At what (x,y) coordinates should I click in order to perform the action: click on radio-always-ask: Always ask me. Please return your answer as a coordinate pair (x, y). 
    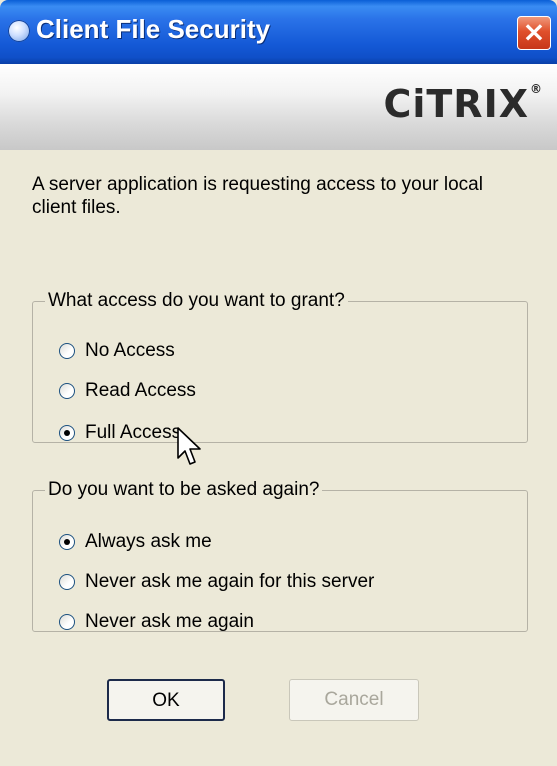
    Looking at the image, I should click on (135, 542).